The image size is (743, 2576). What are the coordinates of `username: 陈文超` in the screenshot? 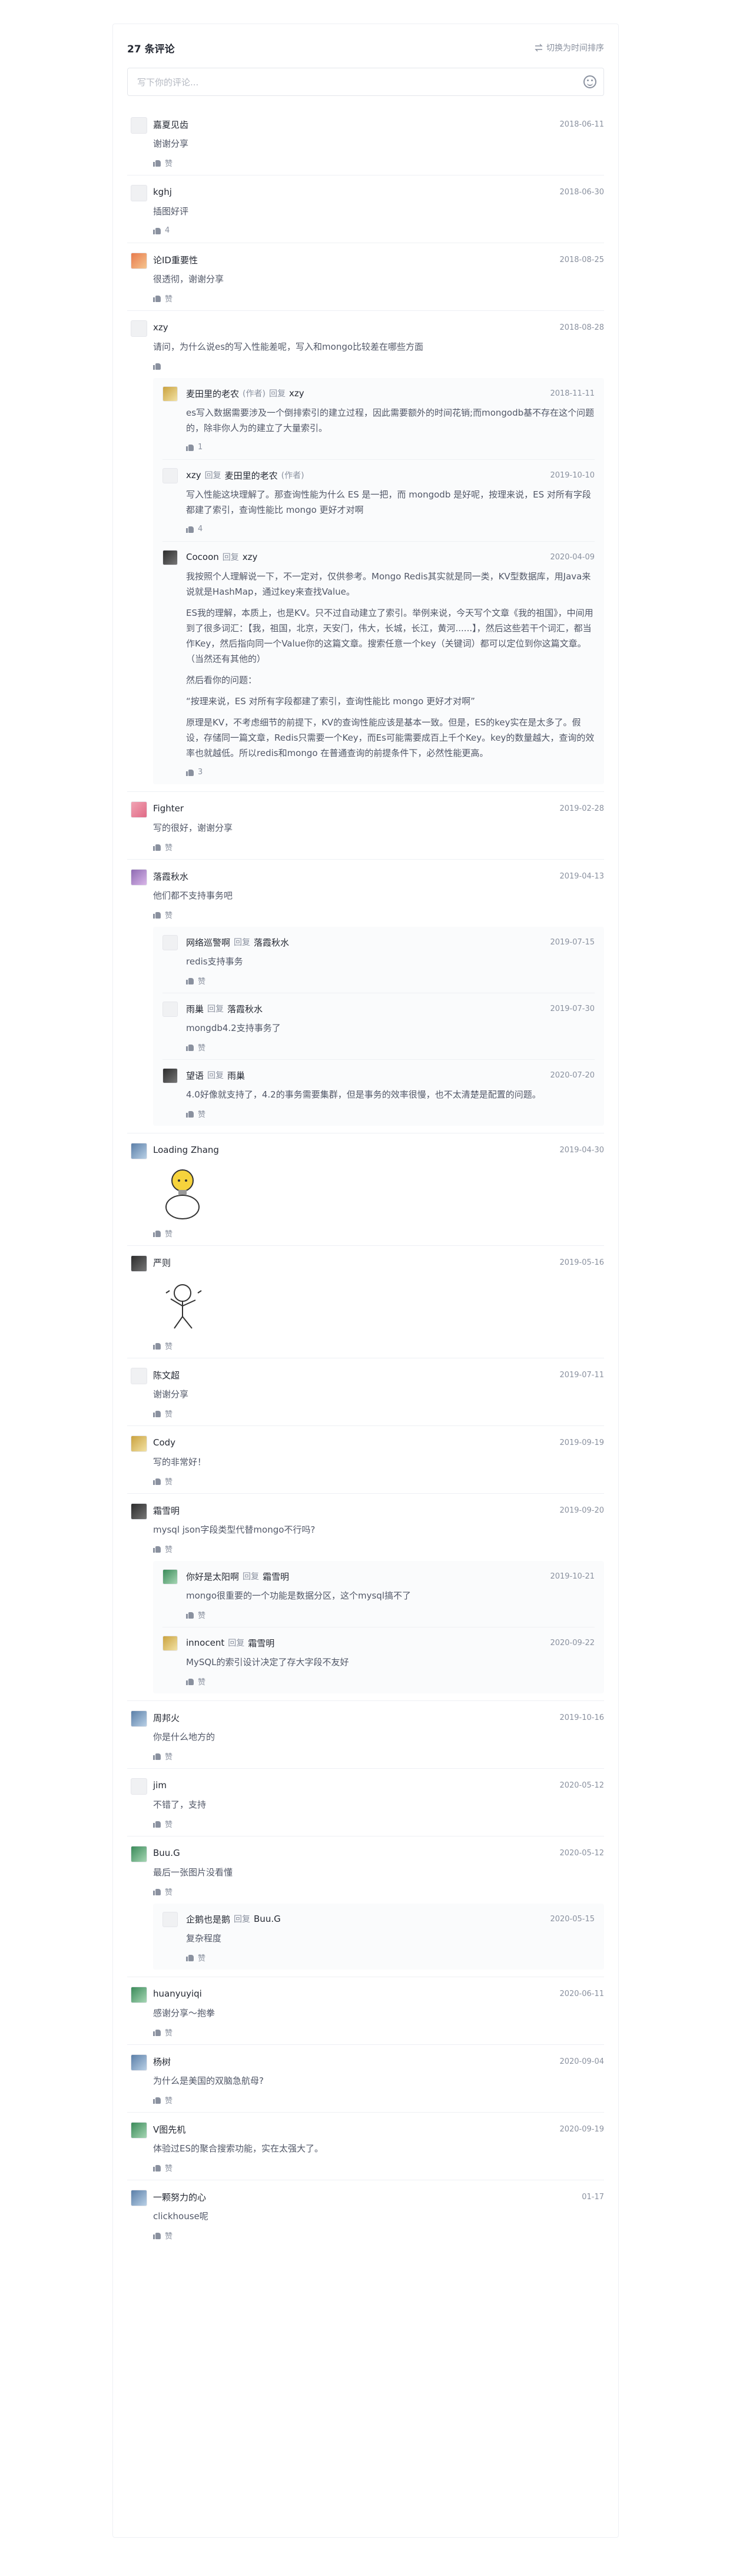 It's located at (167, 1375).